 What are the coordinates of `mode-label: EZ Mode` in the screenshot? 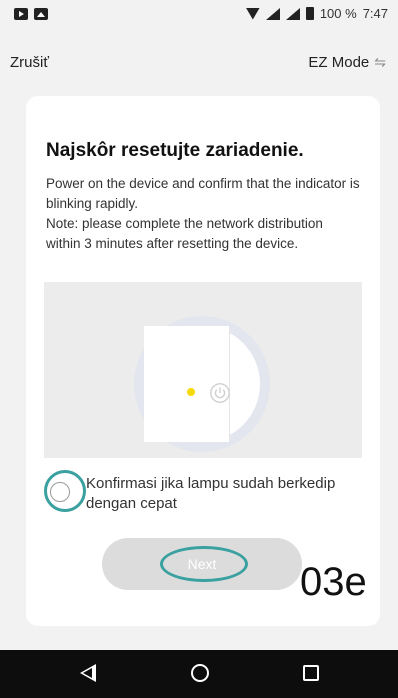 It's located at (339, 62).